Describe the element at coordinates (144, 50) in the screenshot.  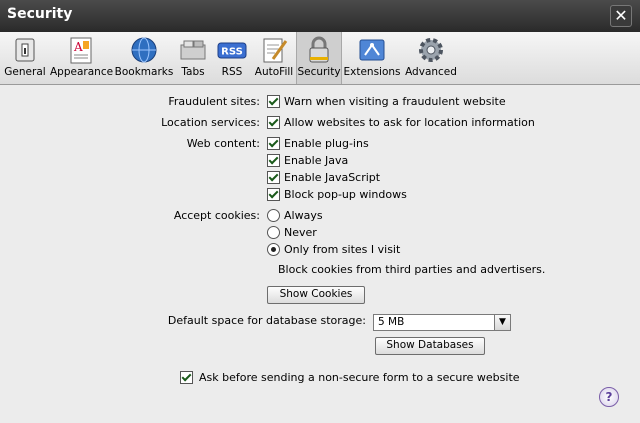
I see `bookmarks-globe-icon` at that location.